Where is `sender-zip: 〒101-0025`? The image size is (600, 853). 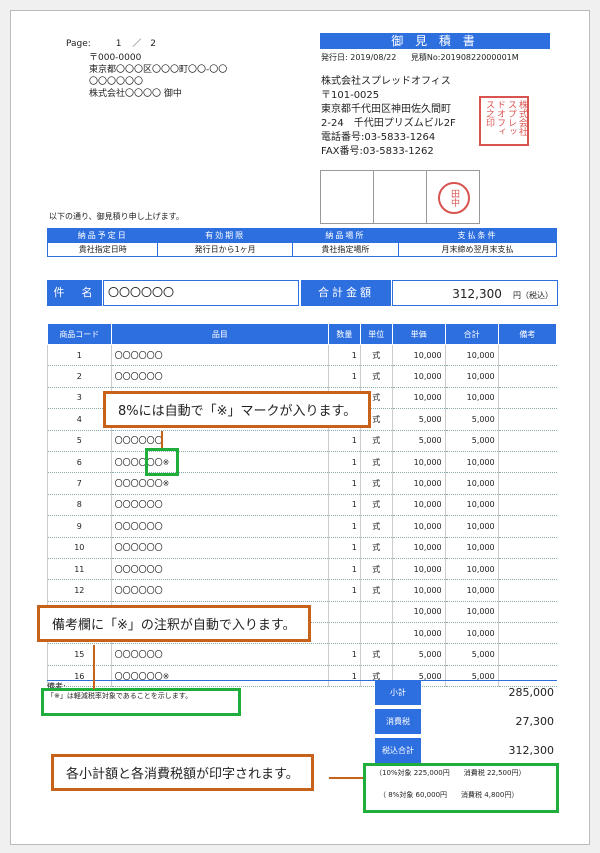 sender-zip: 〒101-0025 is located at coordinates (350, 95).